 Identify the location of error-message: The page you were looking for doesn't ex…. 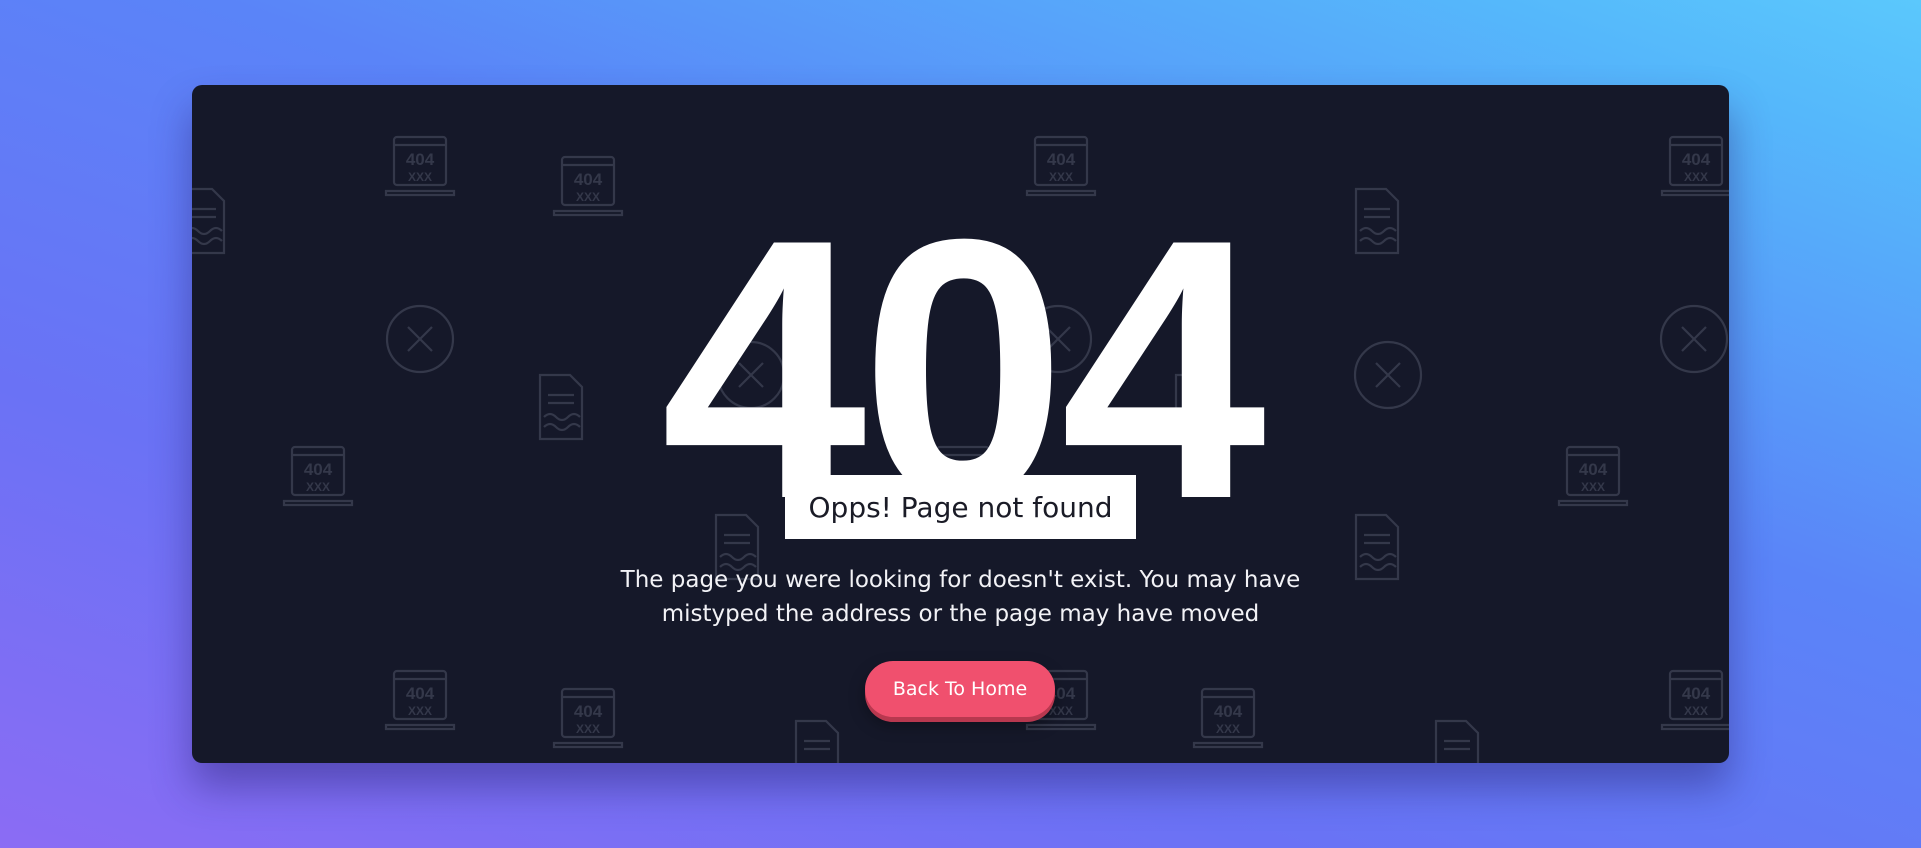
(960, 597).